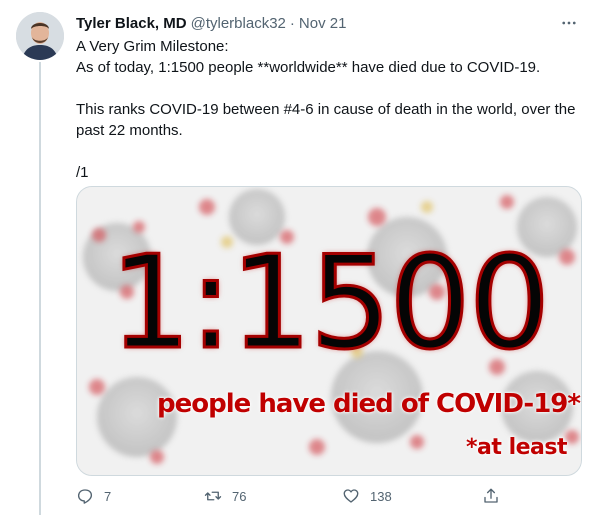 The height and width of the screenshot is (515, 598). I want to click on avatar-image, so click(40, 36).